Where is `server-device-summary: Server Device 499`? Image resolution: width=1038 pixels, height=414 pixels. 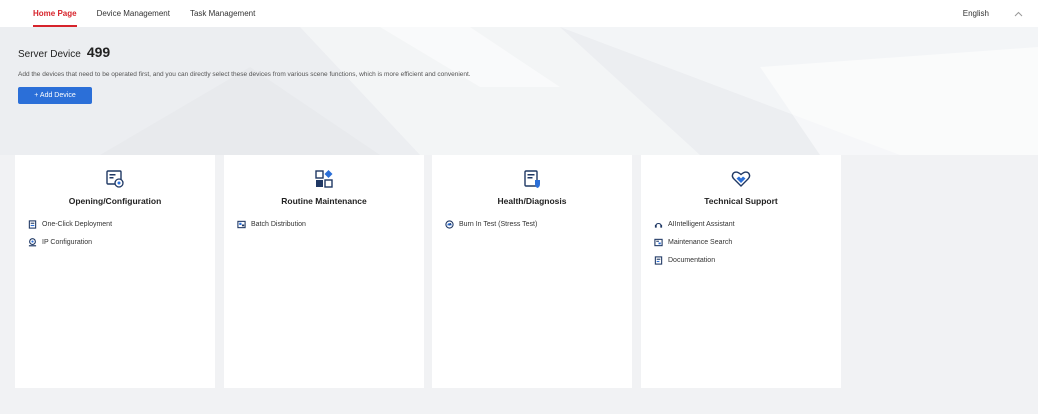
server-device-summary: Server Device 499 is located at coordinates (64, 52).